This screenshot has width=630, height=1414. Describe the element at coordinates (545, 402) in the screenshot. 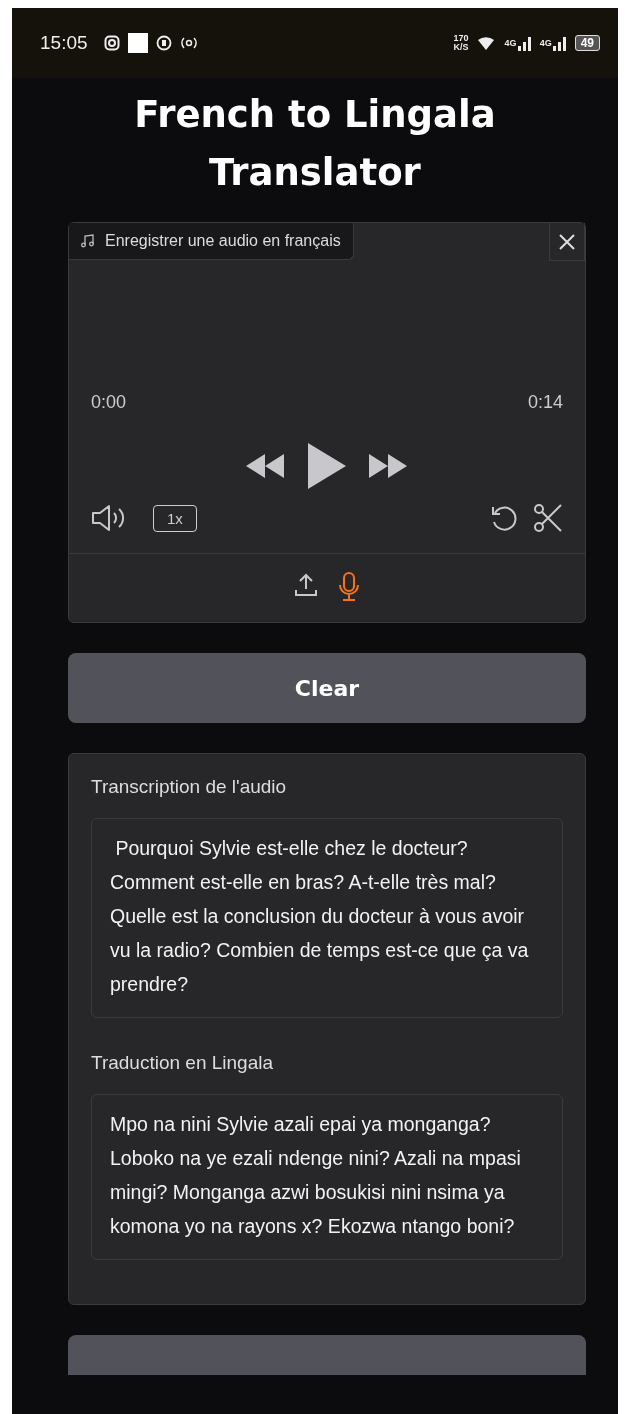

I see `duration: 0:14` at that location.